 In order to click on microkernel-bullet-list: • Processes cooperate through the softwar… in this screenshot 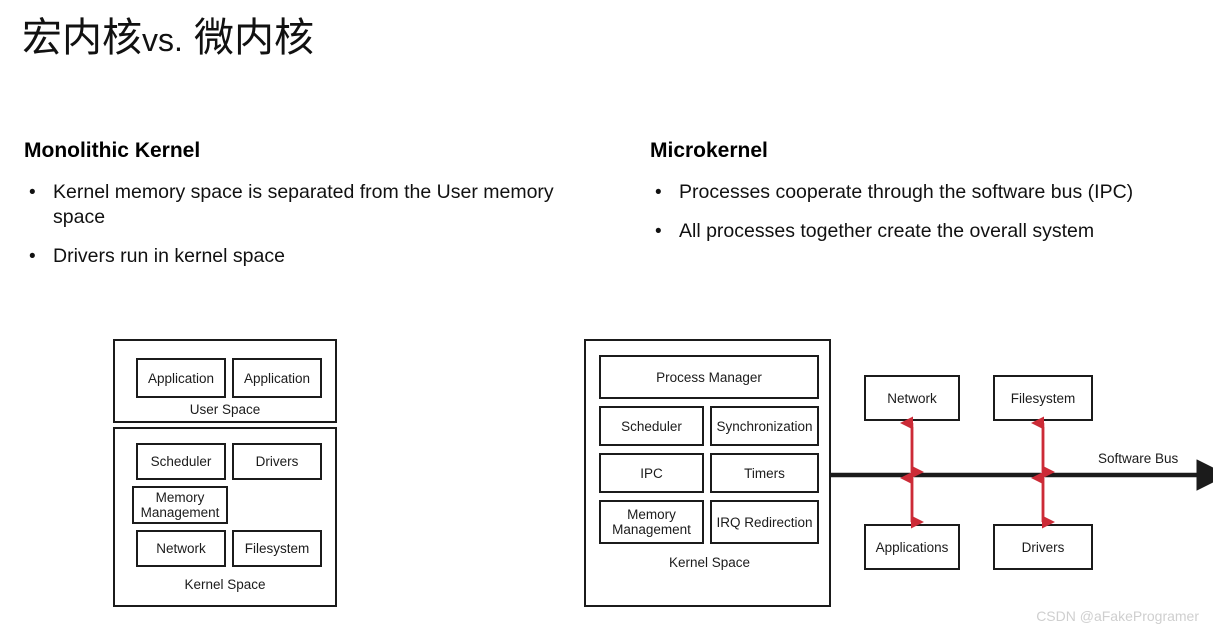, I will do `click(930, 219)`.